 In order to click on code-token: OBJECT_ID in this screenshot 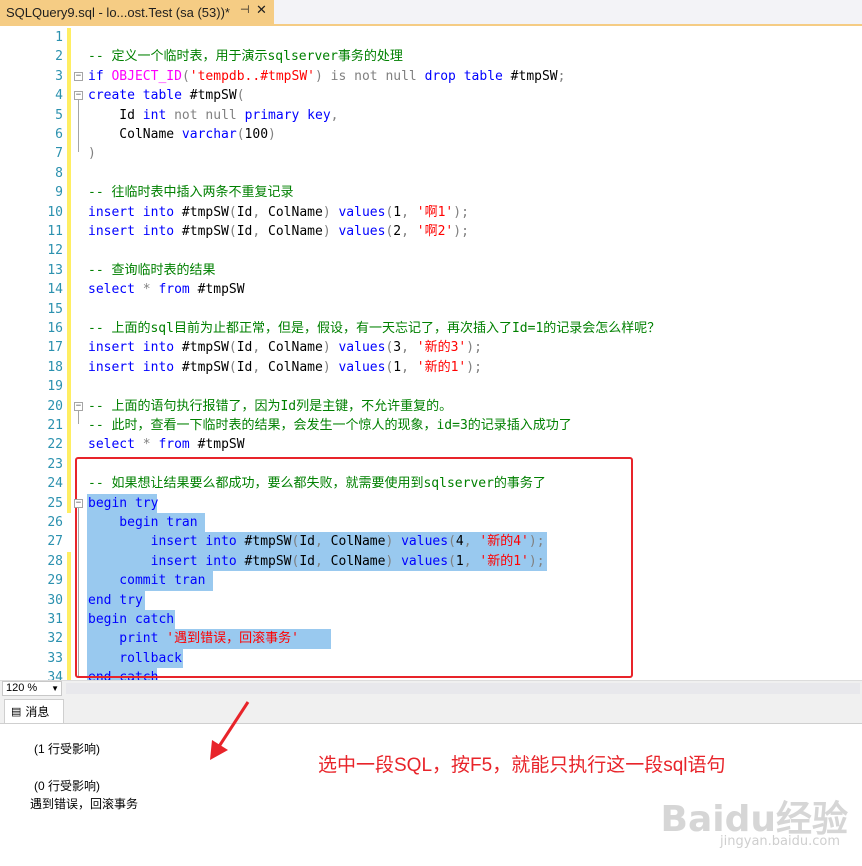, I will do `click(146, 76)`.